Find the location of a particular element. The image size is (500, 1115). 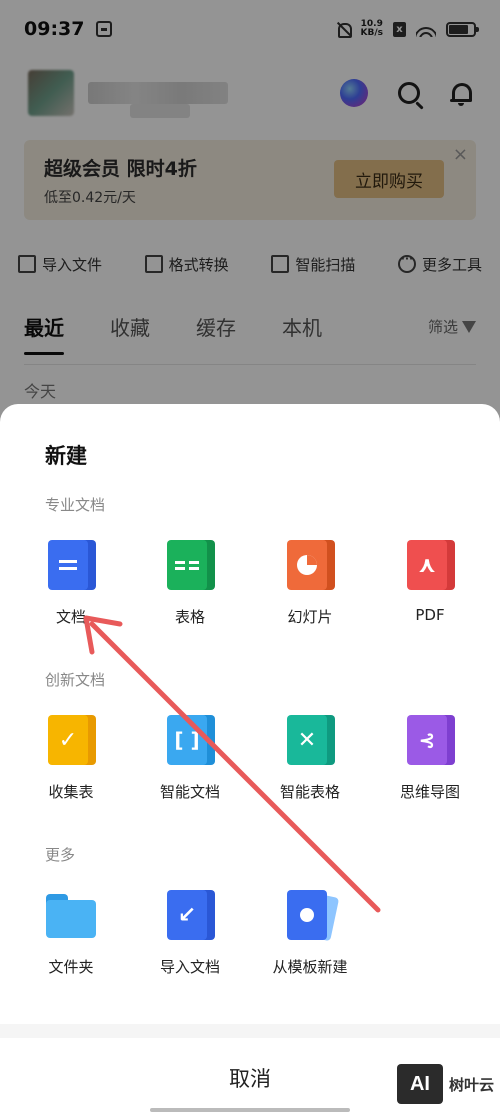

item-label: 智能表格 is located at coordinates (309, 792).